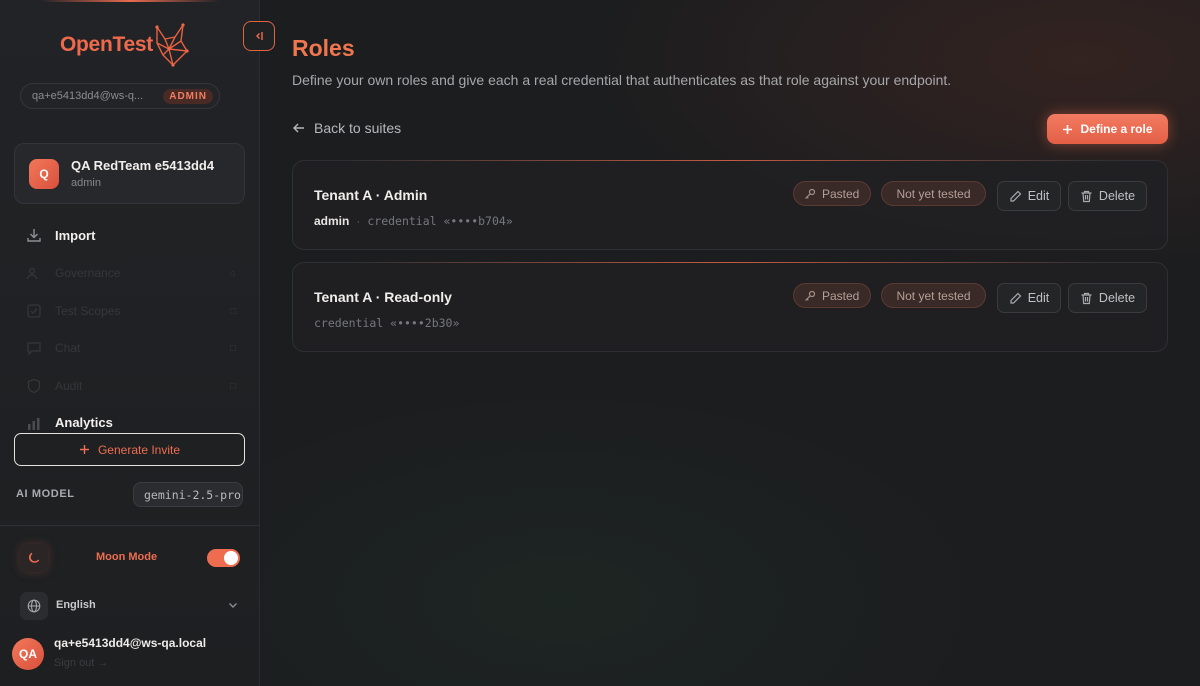  What do you see at coordinates (84, 422) in the screenshot?
I see `sidebar-item-label: Analytics` at bounding box center [84, 422].